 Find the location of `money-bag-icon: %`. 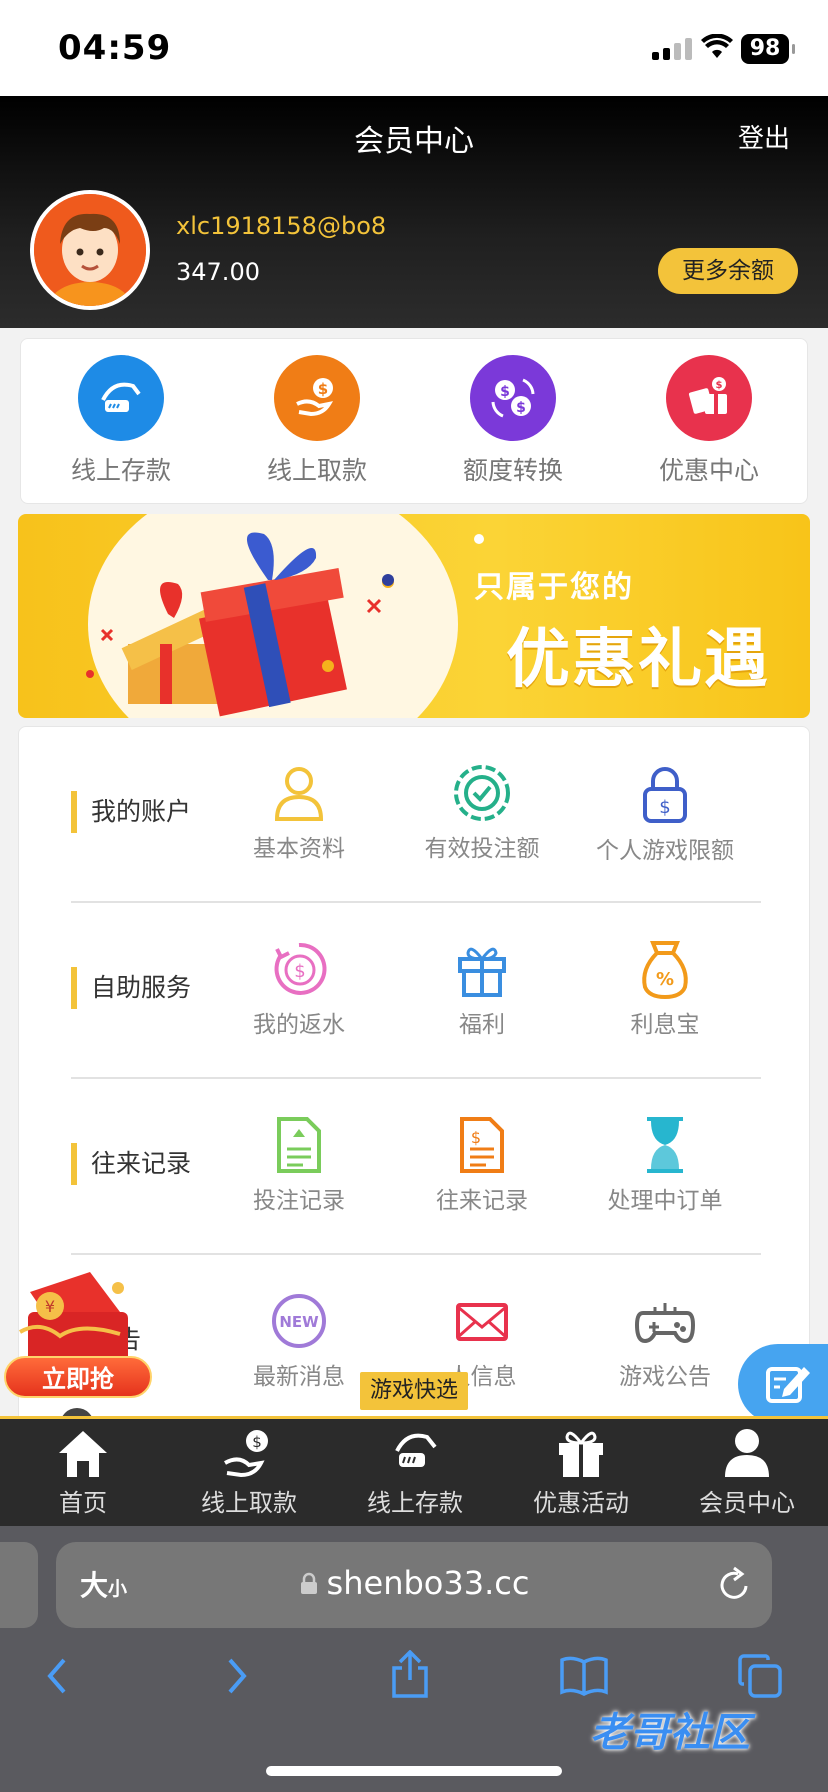

money-bag-icon: % is located at coordinates (665, 970).